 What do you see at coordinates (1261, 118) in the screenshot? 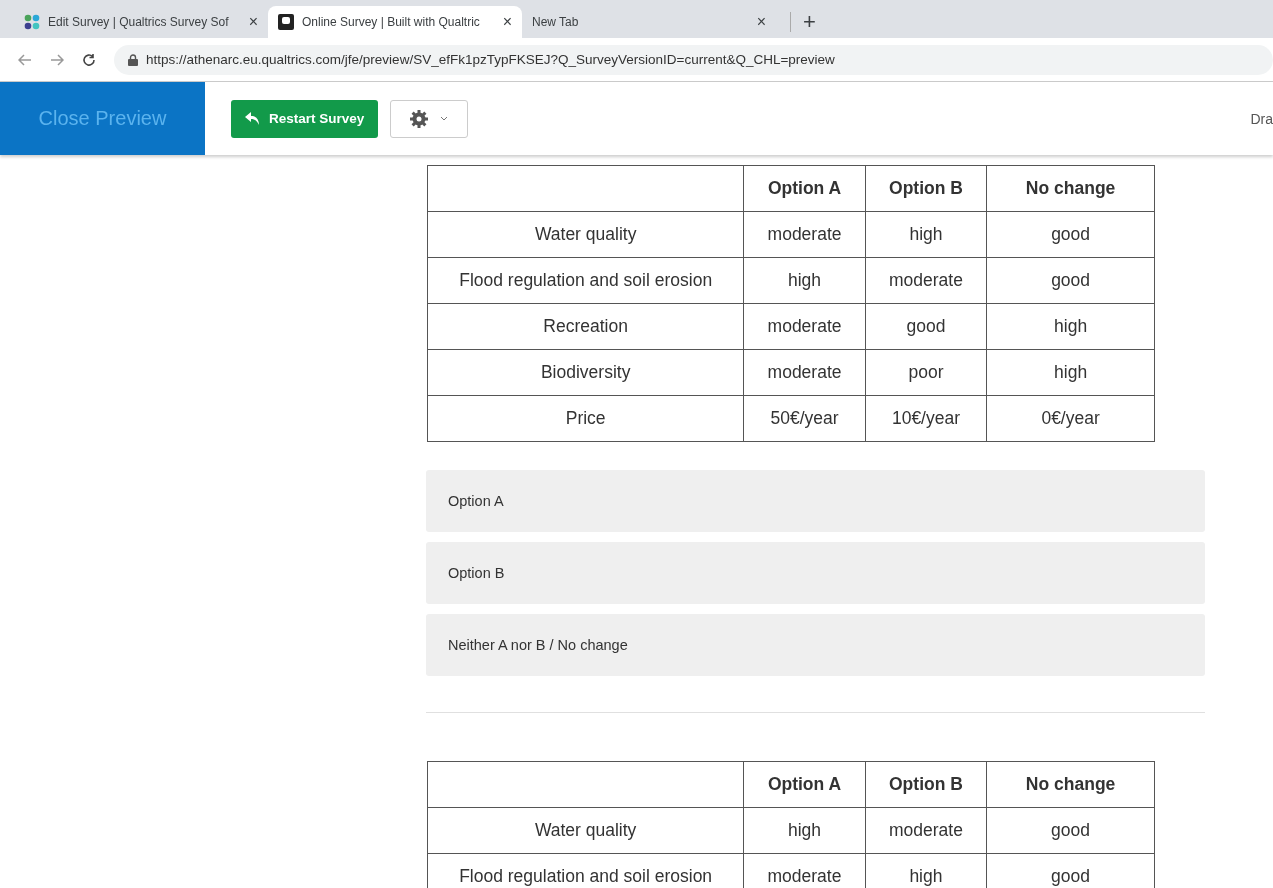
I see `header-text: Dra` at bounding box center [1261, 118].